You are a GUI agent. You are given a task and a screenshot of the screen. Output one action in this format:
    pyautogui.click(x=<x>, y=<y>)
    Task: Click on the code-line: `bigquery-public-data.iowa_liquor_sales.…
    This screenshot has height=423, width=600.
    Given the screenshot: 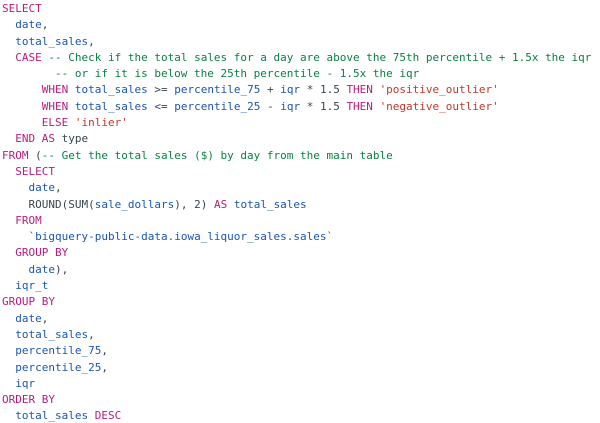 What is the action you would take?
    pyautogui.click(x=301, y=237)
    